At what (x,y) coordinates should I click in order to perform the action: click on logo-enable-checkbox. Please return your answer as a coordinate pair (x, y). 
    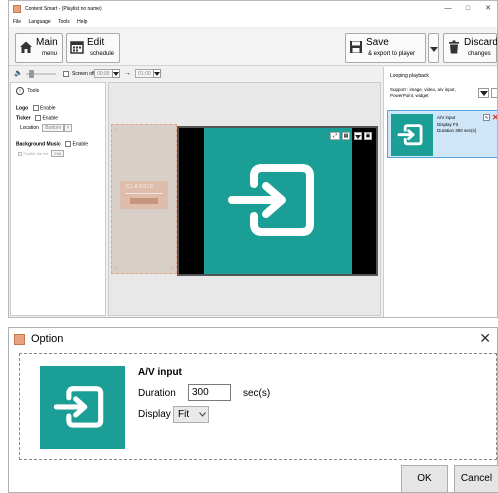
    Looking at the image, I should click on (35, 108).